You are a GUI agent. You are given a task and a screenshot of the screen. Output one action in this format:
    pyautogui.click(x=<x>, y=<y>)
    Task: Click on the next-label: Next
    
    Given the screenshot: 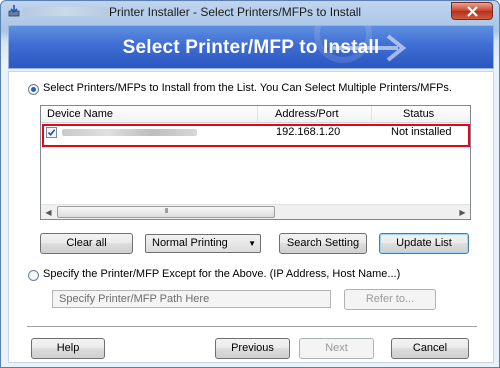 What is the action you would take?
    pyautogui.click(x=336, y=348)
    